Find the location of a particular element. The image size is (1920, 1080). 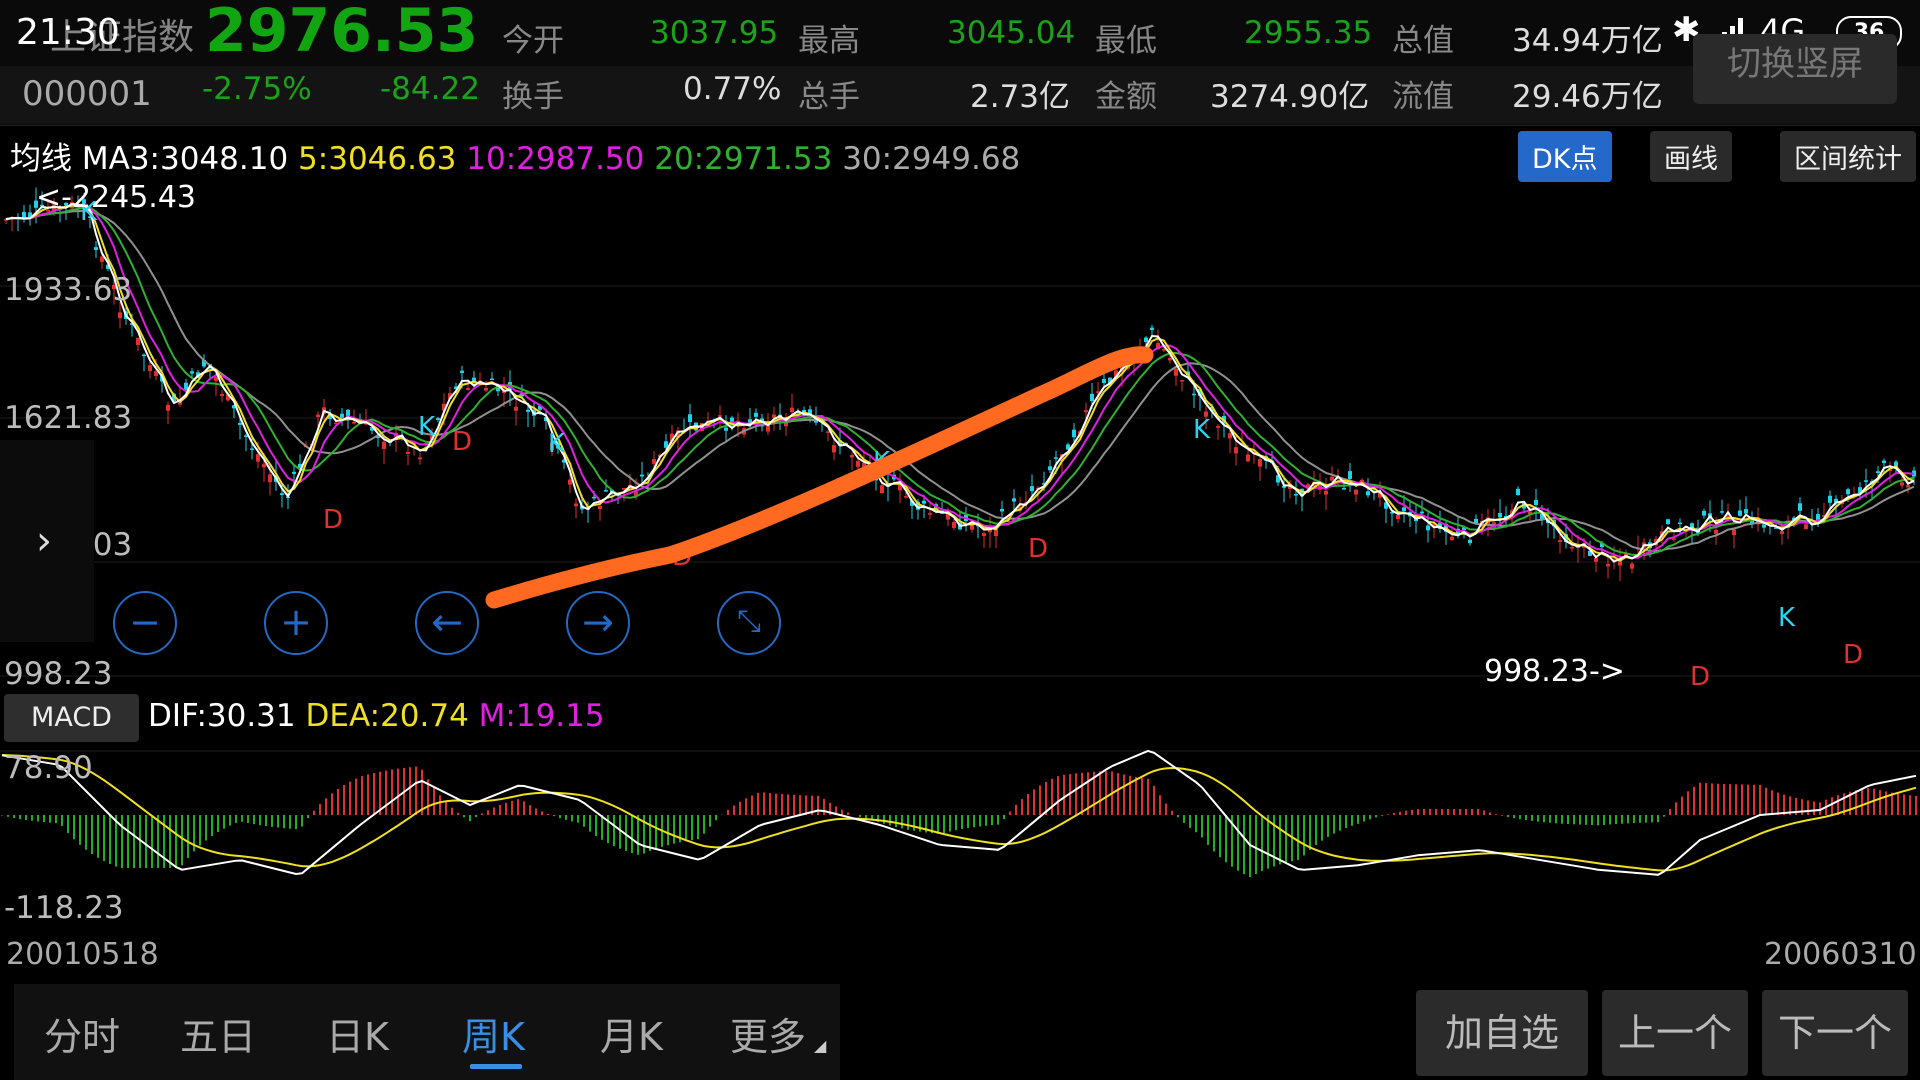

index-code: 000001 is located at coordinates (87, 94).